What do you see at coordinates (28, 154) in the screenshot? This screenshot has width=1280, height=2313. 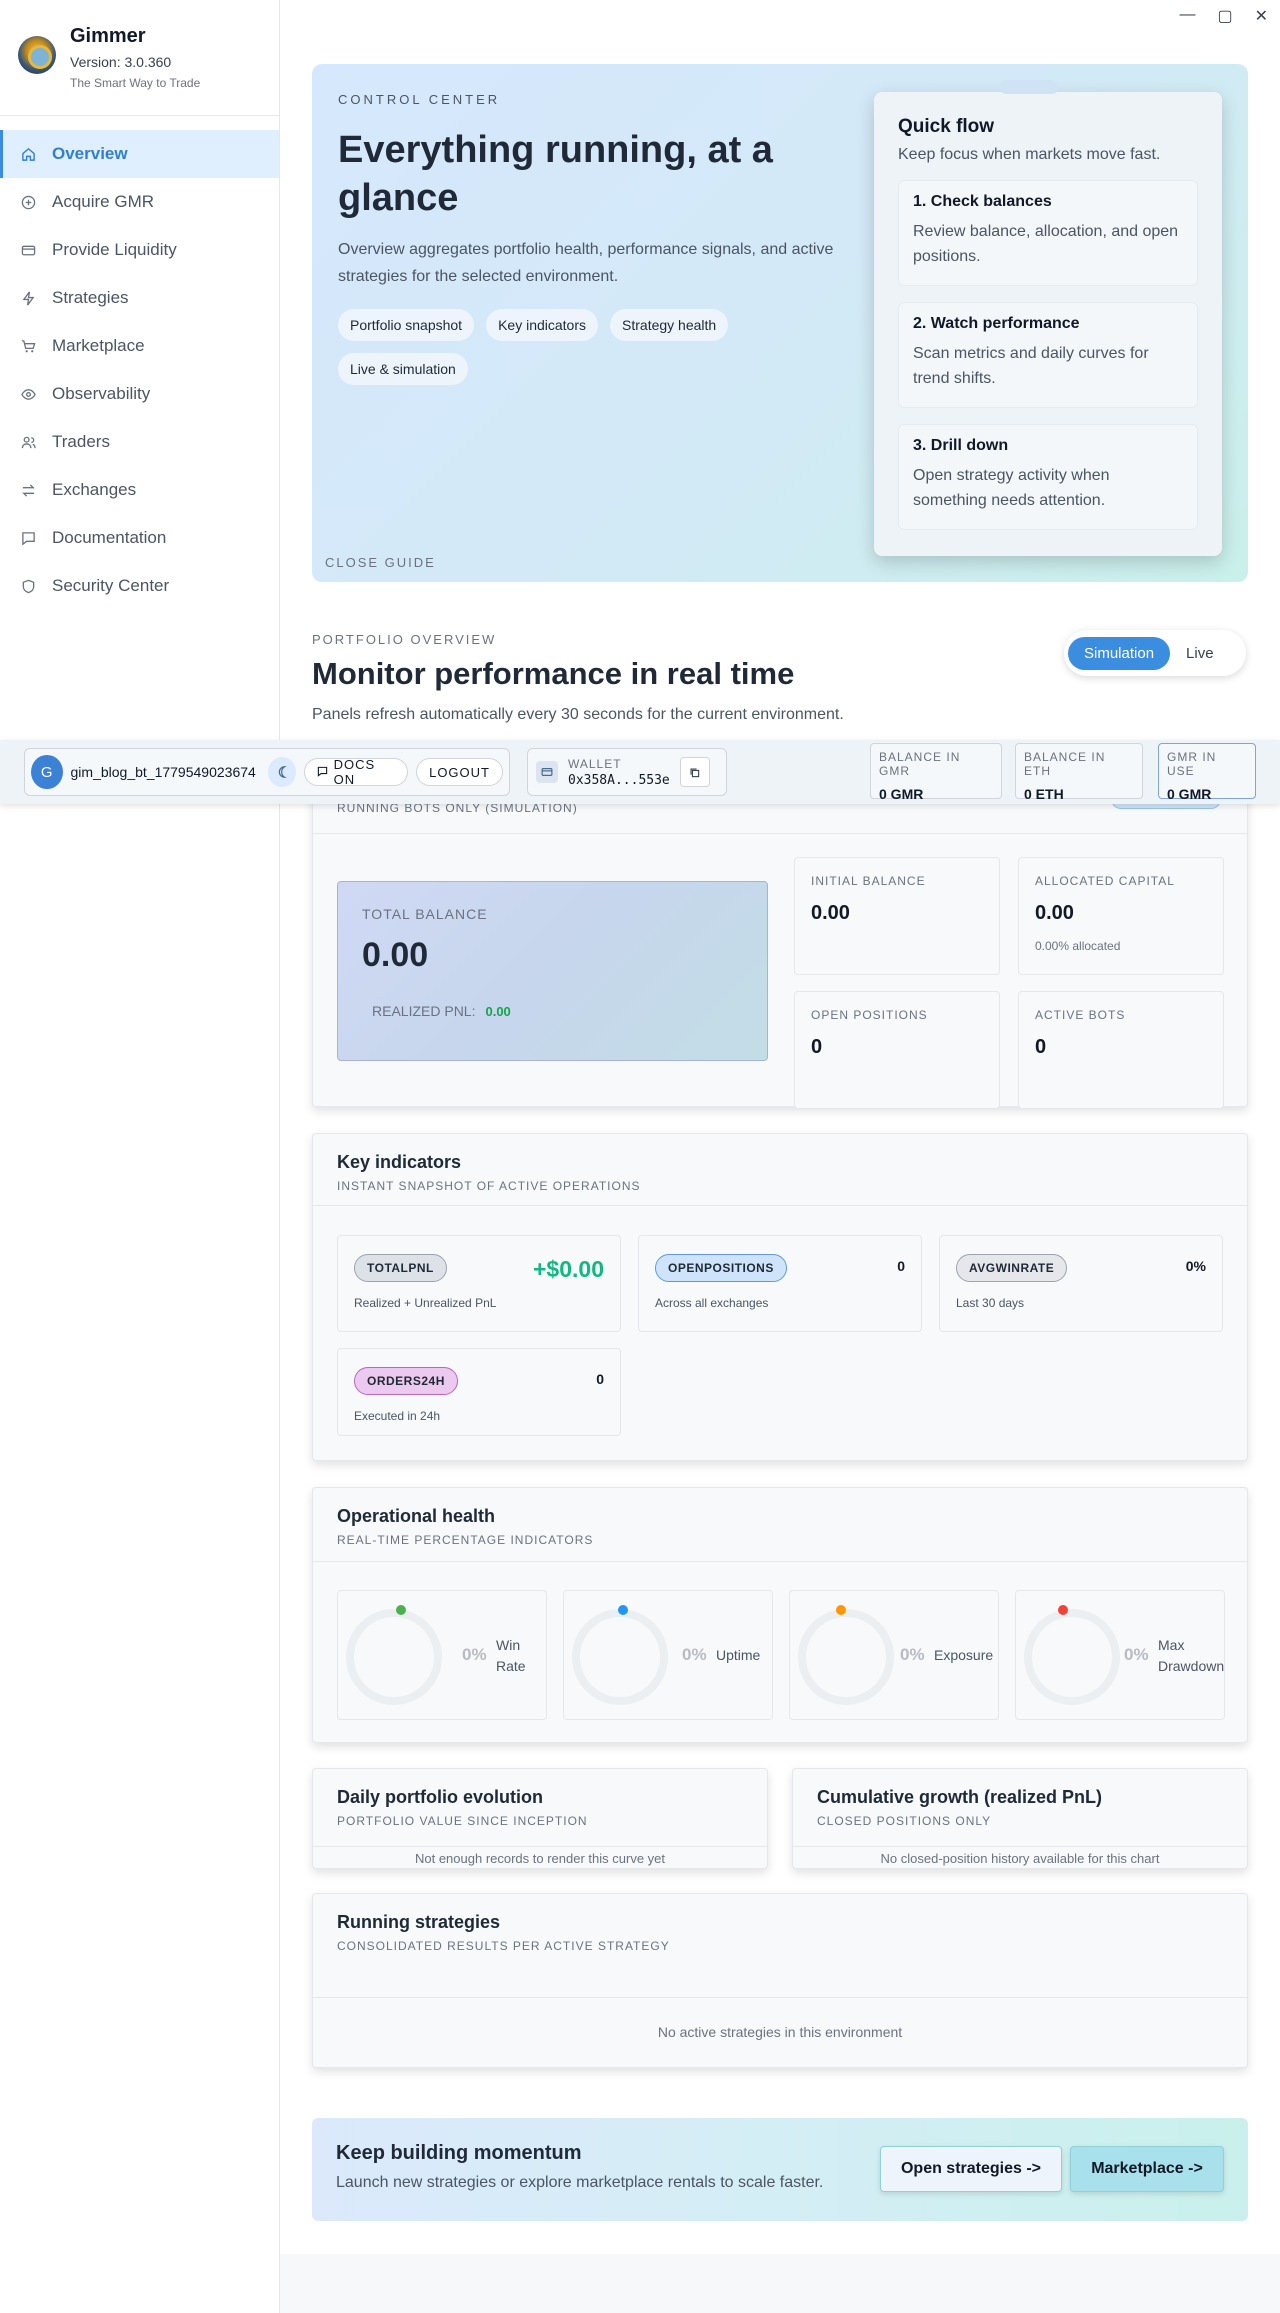 I see `home-icon` at bounding box center [28, 154].